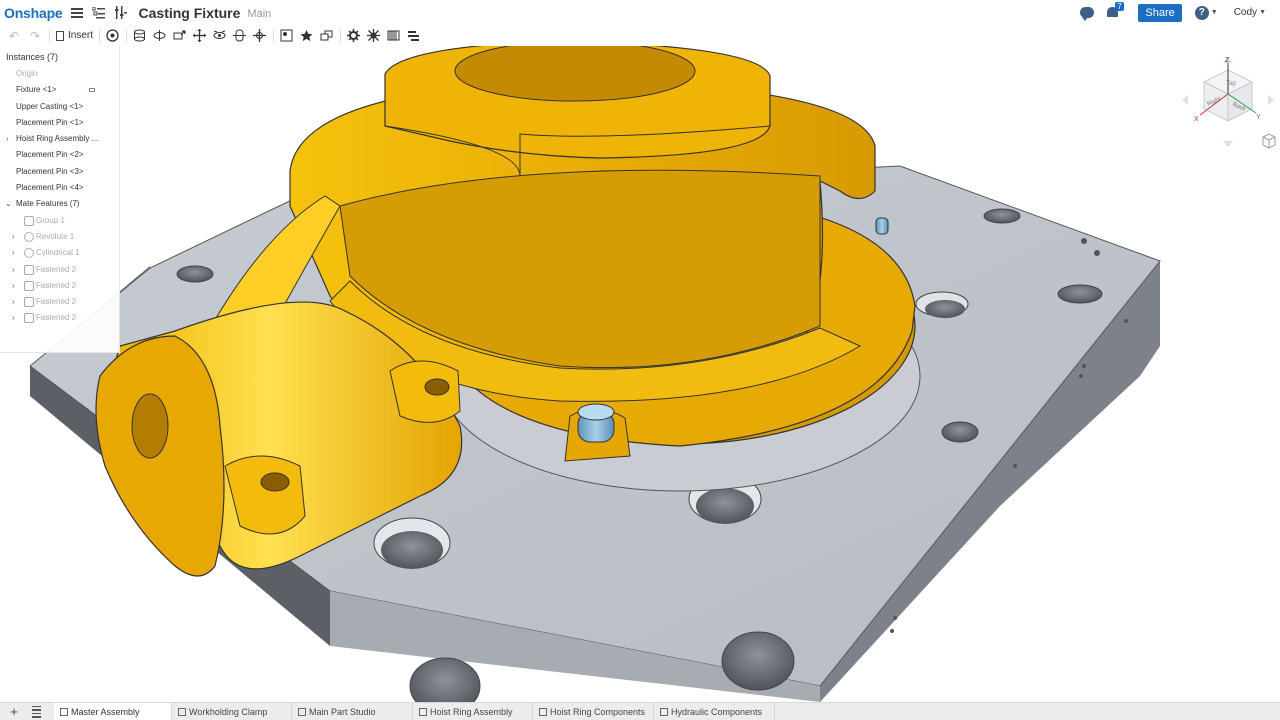 The image size is (1280, 720). I want to click on axis-x-label: X, so click(1196, 119).